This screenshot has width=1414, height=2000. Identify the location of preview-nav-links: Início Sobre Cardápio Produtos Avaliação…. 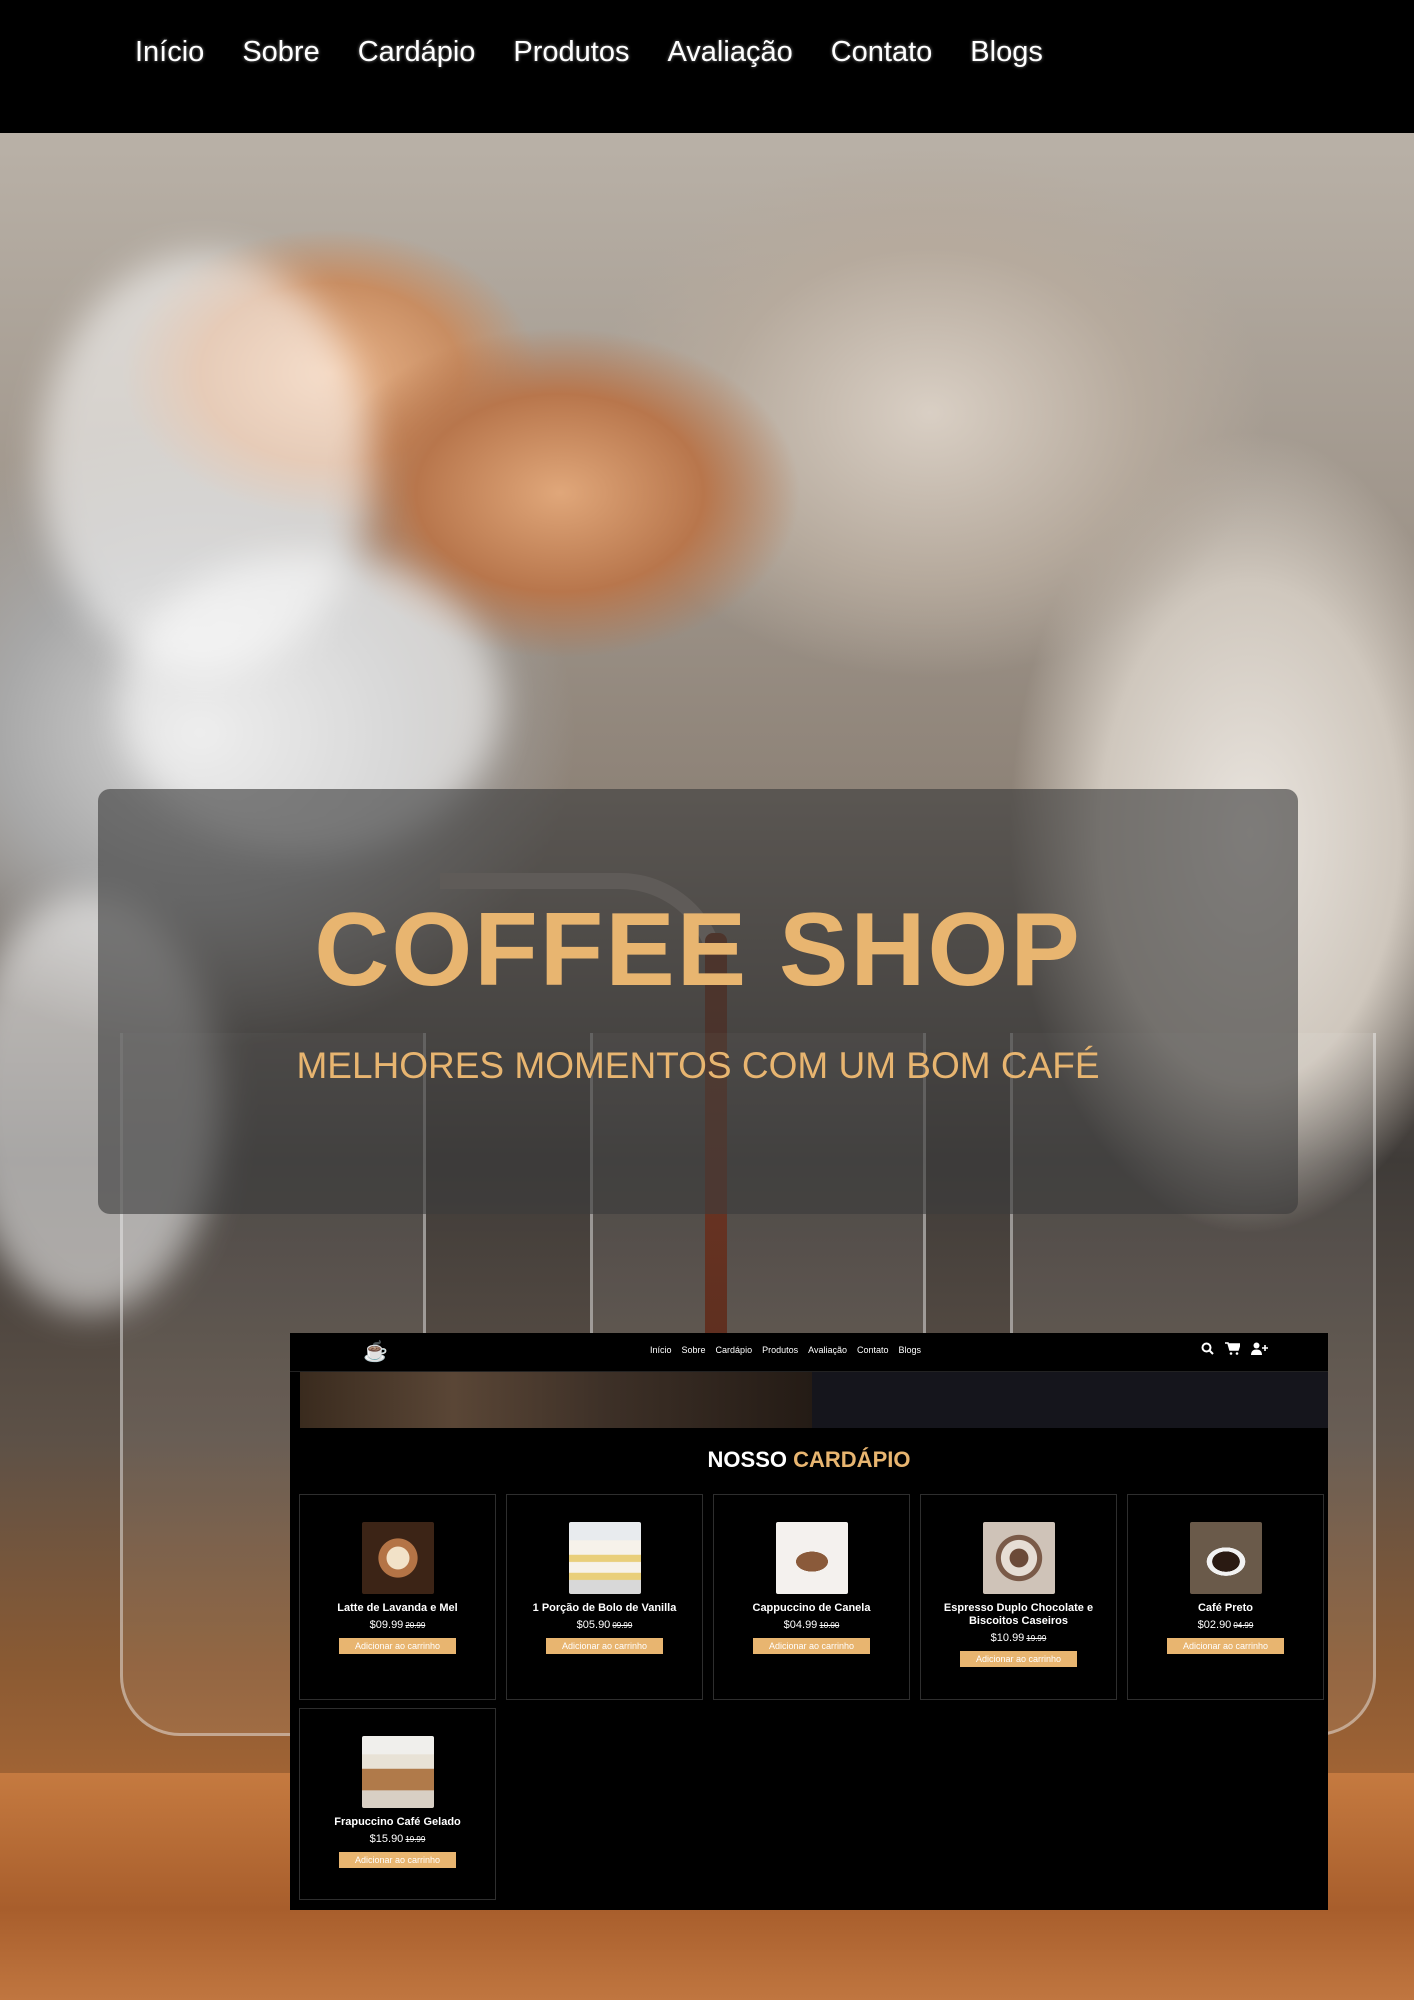
(790, 1350).